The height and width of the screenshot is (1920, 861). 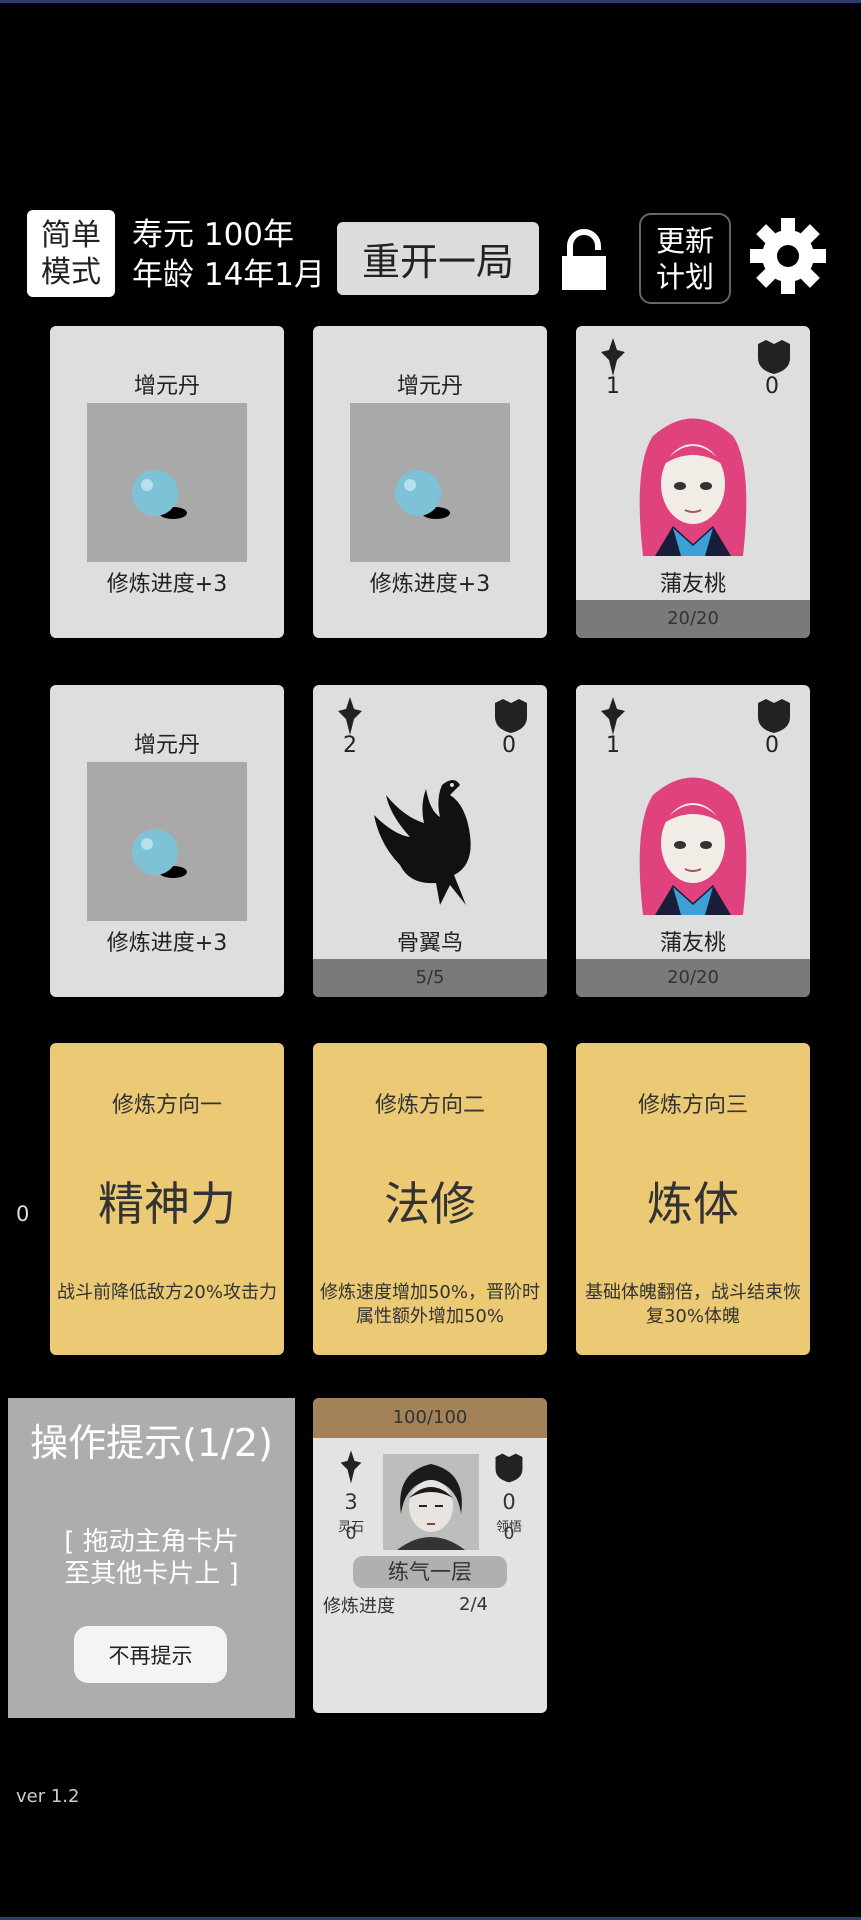 I want to click on direction-card: 修炼方向二 法修 修炼速度增加50%，晋阶时属性额外增加50%, so click(x=430, y=1199).